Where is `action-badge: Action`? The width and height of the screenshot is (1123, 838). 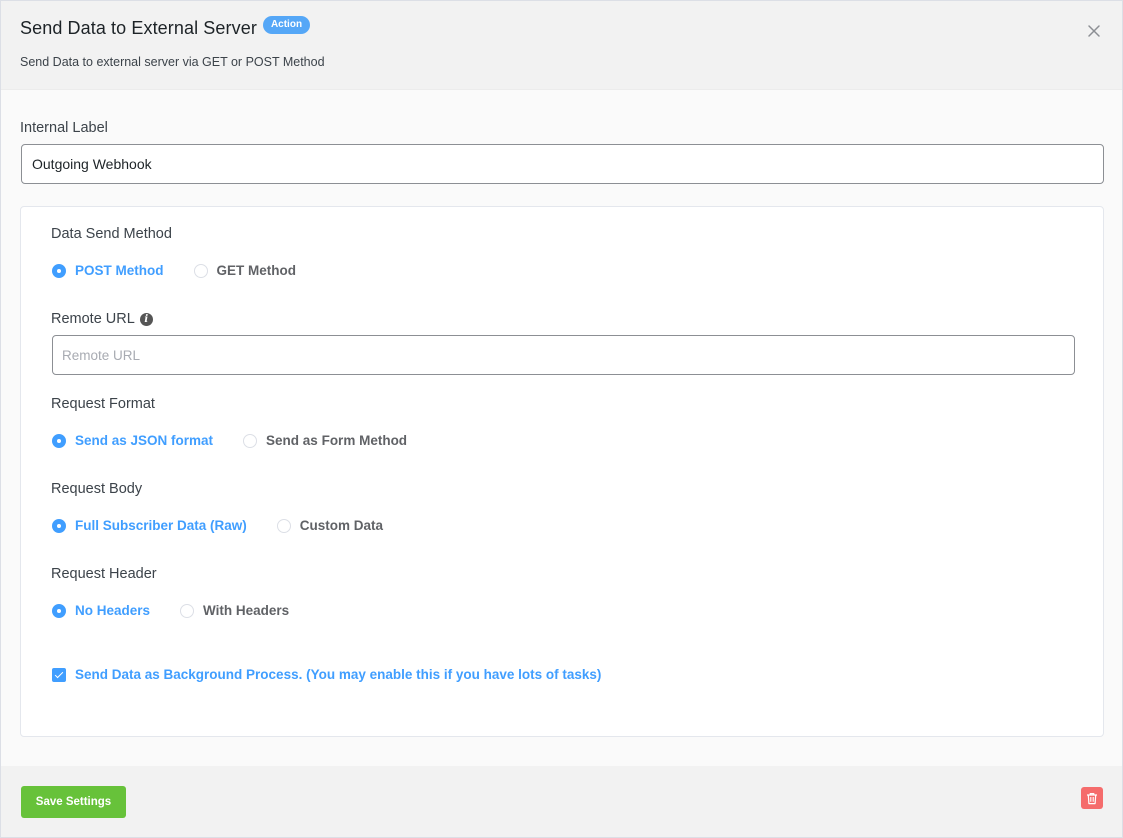 action-badge: Action is located at coordinates (286, 24).